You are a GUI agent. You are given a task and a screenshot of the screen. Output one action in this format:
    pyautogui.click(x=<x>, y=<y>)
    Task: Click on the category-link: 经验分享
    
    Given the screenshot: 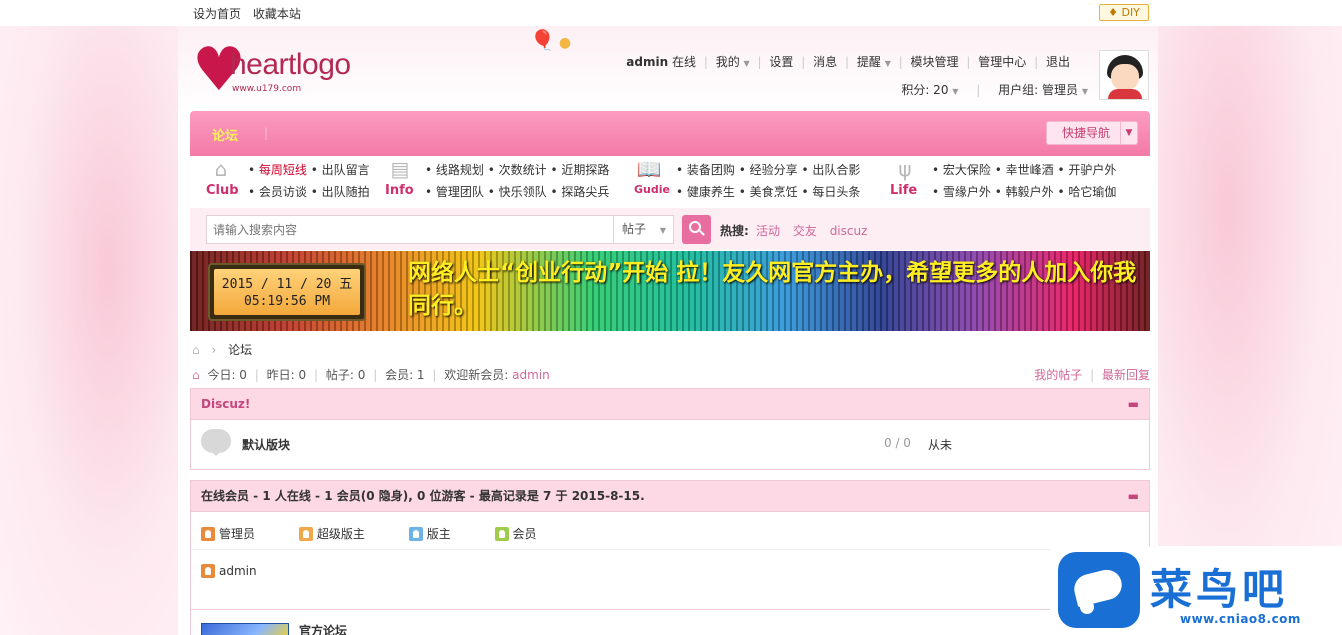 What is the action you would take?
    pyautogui.click(x=774, y=170)
    